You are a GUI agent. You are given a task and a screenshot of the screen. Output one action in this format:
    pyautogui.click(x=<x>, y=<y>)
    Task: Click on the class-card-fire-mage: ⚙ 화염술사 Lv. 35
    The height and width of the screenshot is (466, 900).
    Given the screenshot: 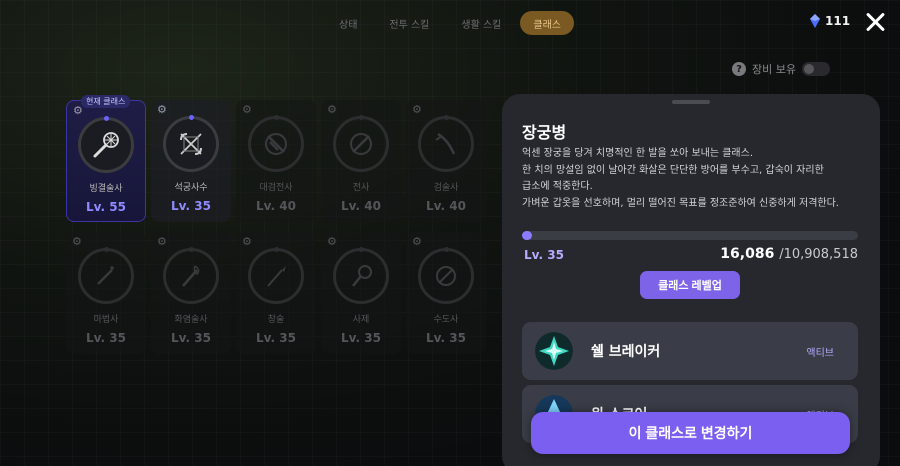 What is the action you would take?
    pyautogui.click(x=191, y=293)
    